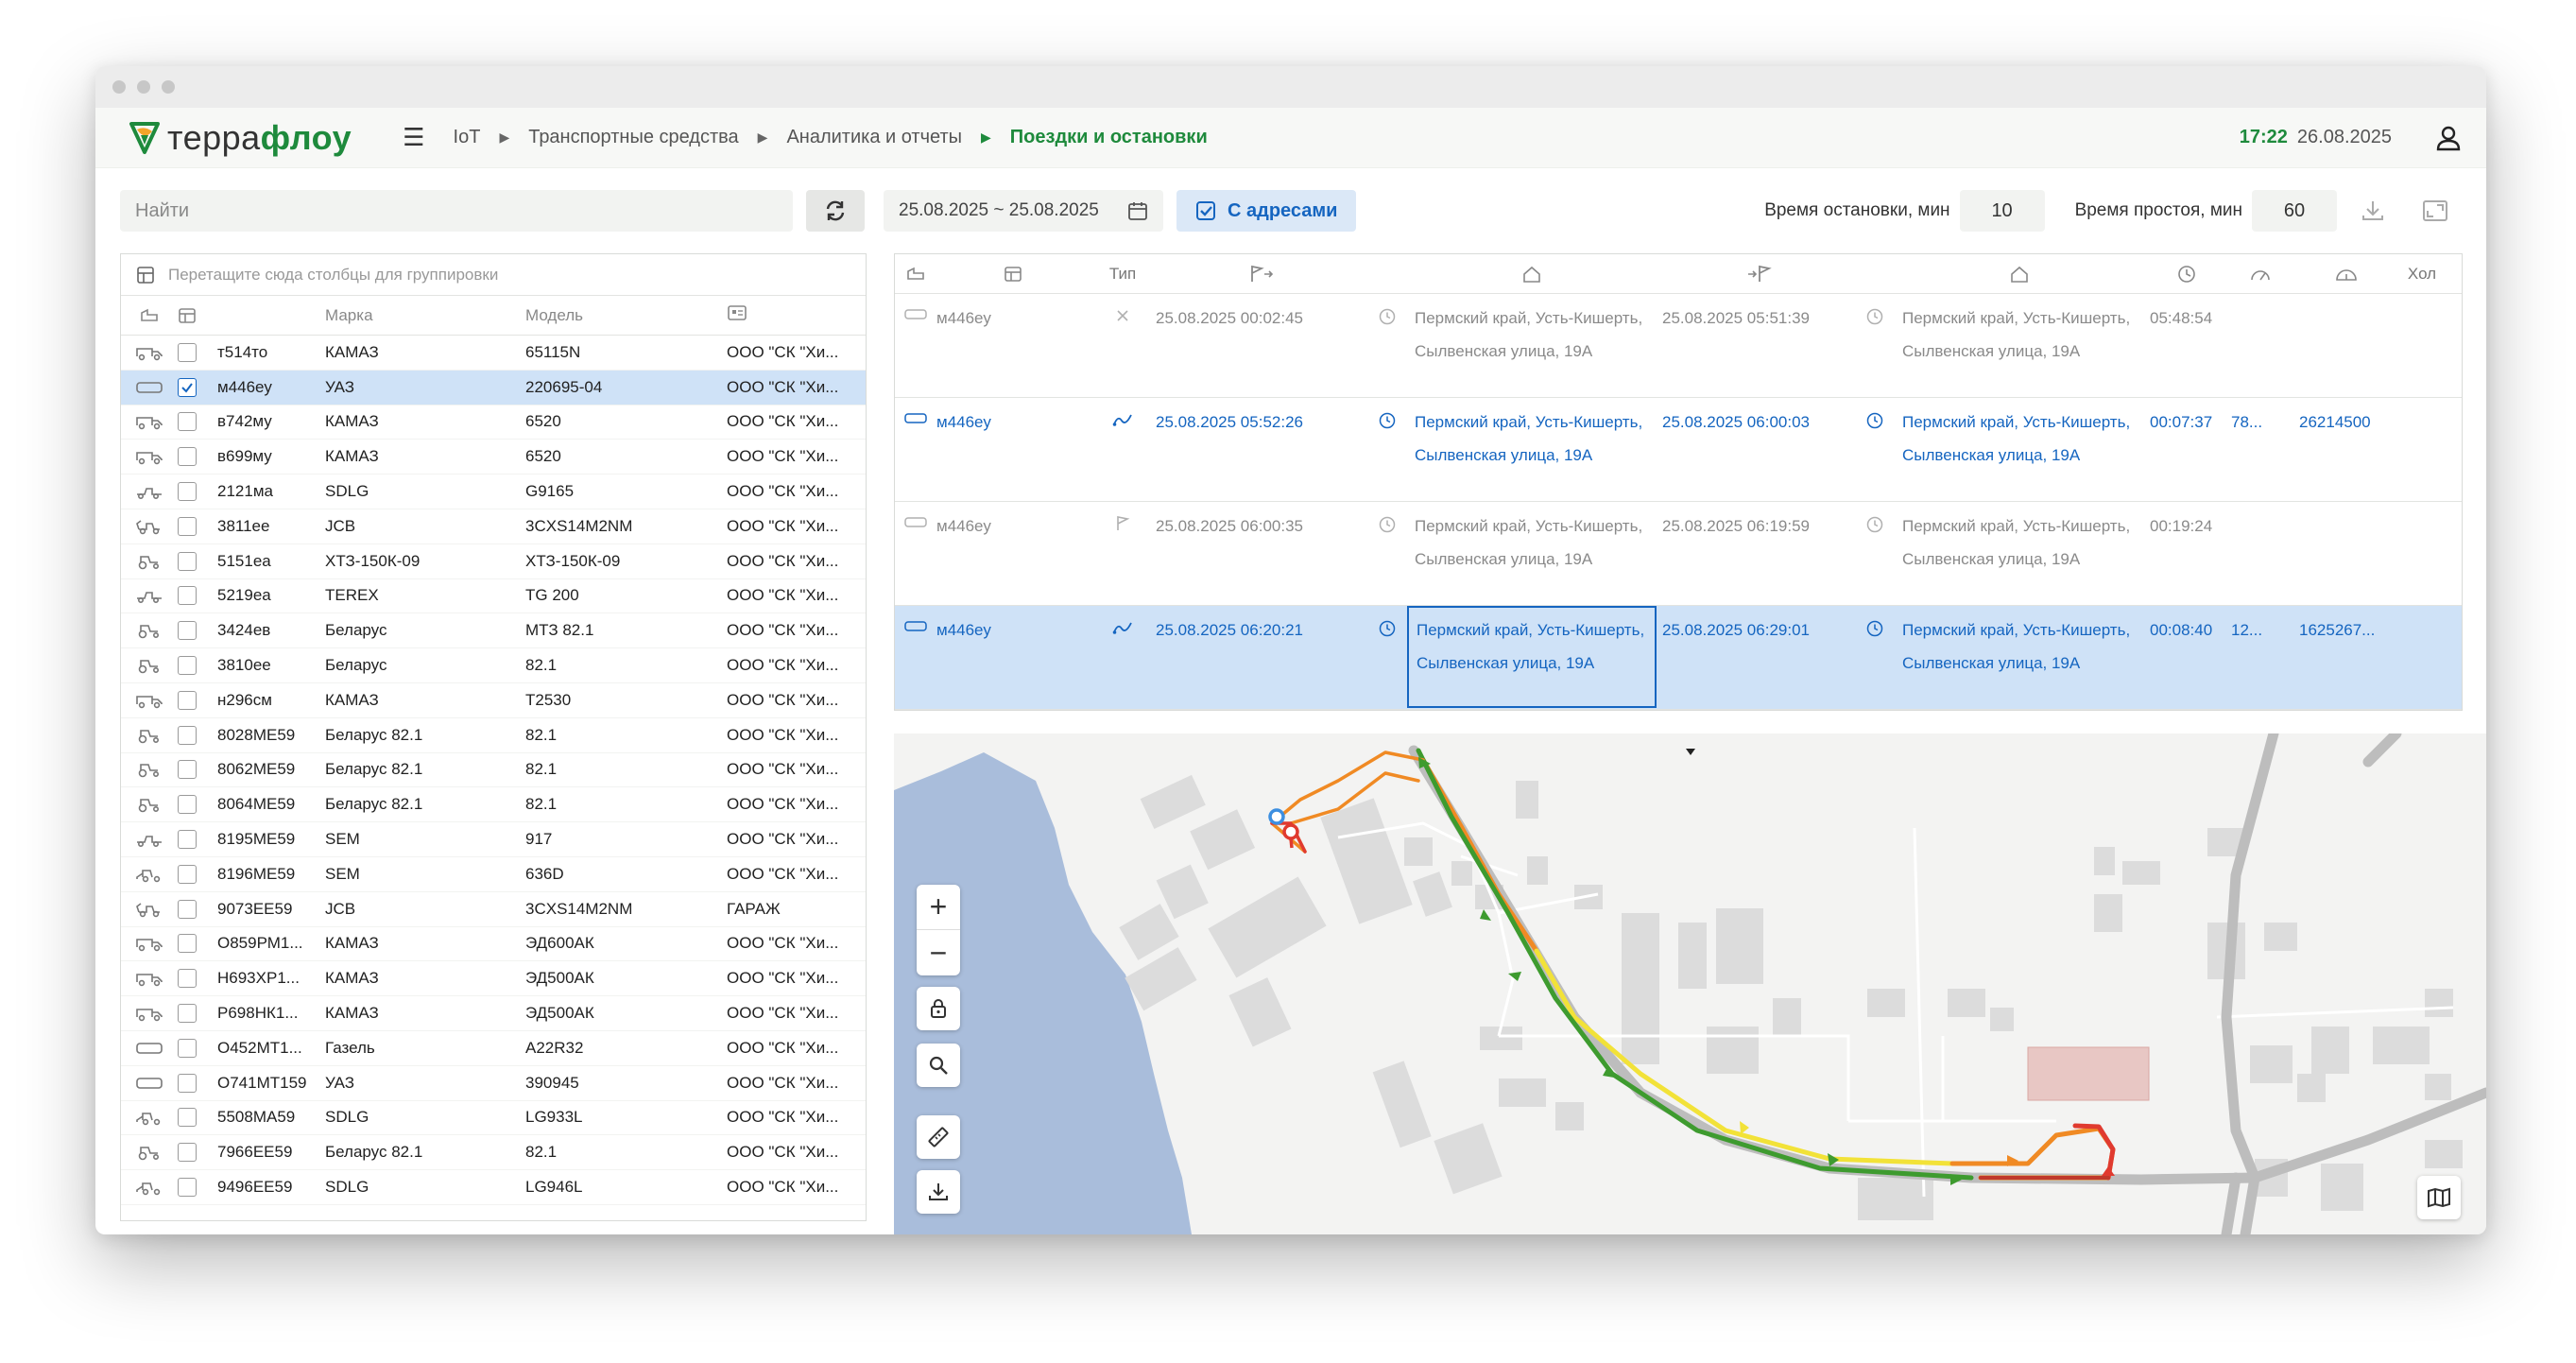 The height and width of the screenshot is (1363, 2576). What do you see at coordinates (456, 211) in the screenshot?
I see `search-input` at bounding box center [456, 211].